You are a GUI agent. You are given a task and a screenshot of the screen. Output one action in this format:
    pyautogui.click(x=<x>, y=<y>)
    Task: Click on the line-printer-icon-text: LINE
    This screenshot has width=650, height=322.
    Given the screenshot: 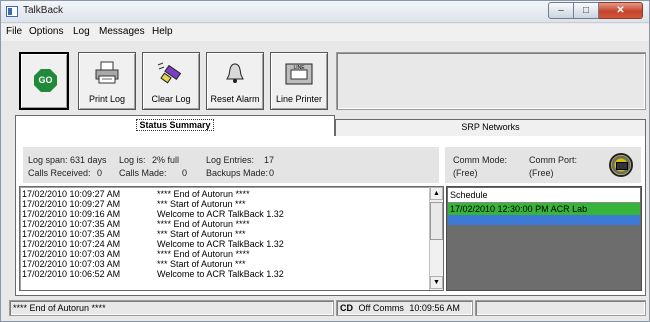 What is the action you would take?
    pyautogui.click(x=299, y=68)
    